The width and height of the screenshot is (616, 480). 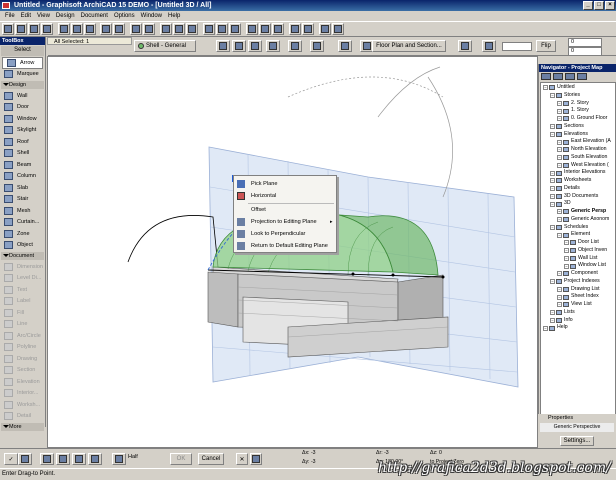 What do you see at coordinates (584, 142) in the screenshot?
I see `tree-node: − East Elevation (A` at bounding box center [584, 142].